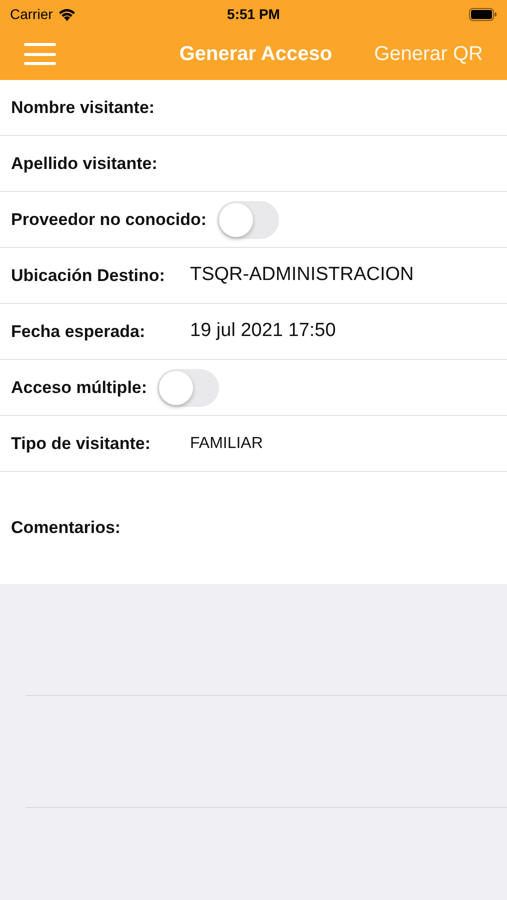 This screenshot has width=507, height=900. What do you see at coordinates (253, 14) in the screenshot?
I see `status-time: 5:51 PM` at bounding box center [253, 14].